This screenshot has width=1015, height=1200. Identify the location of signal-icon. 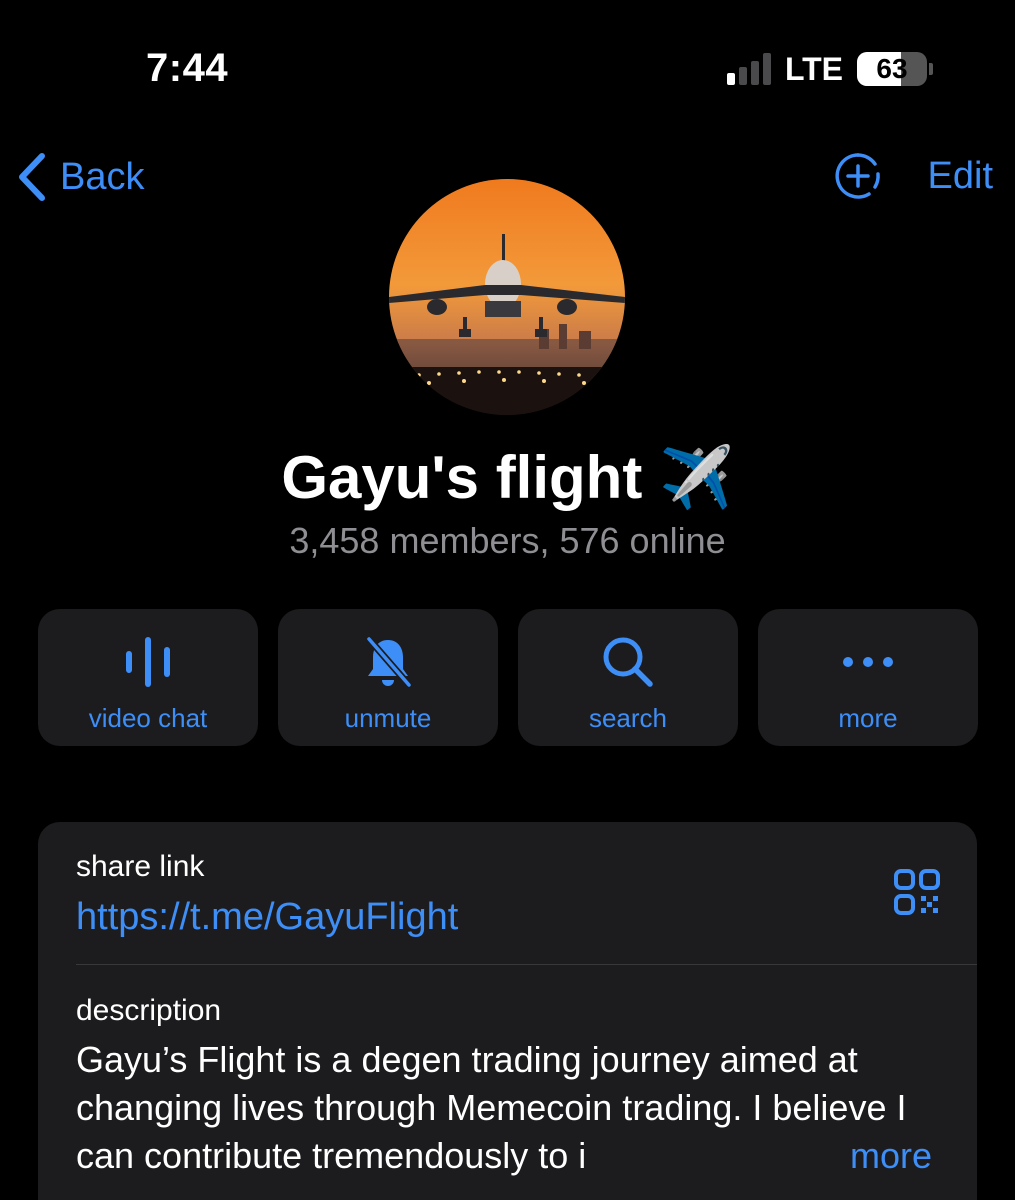
(748, 69).